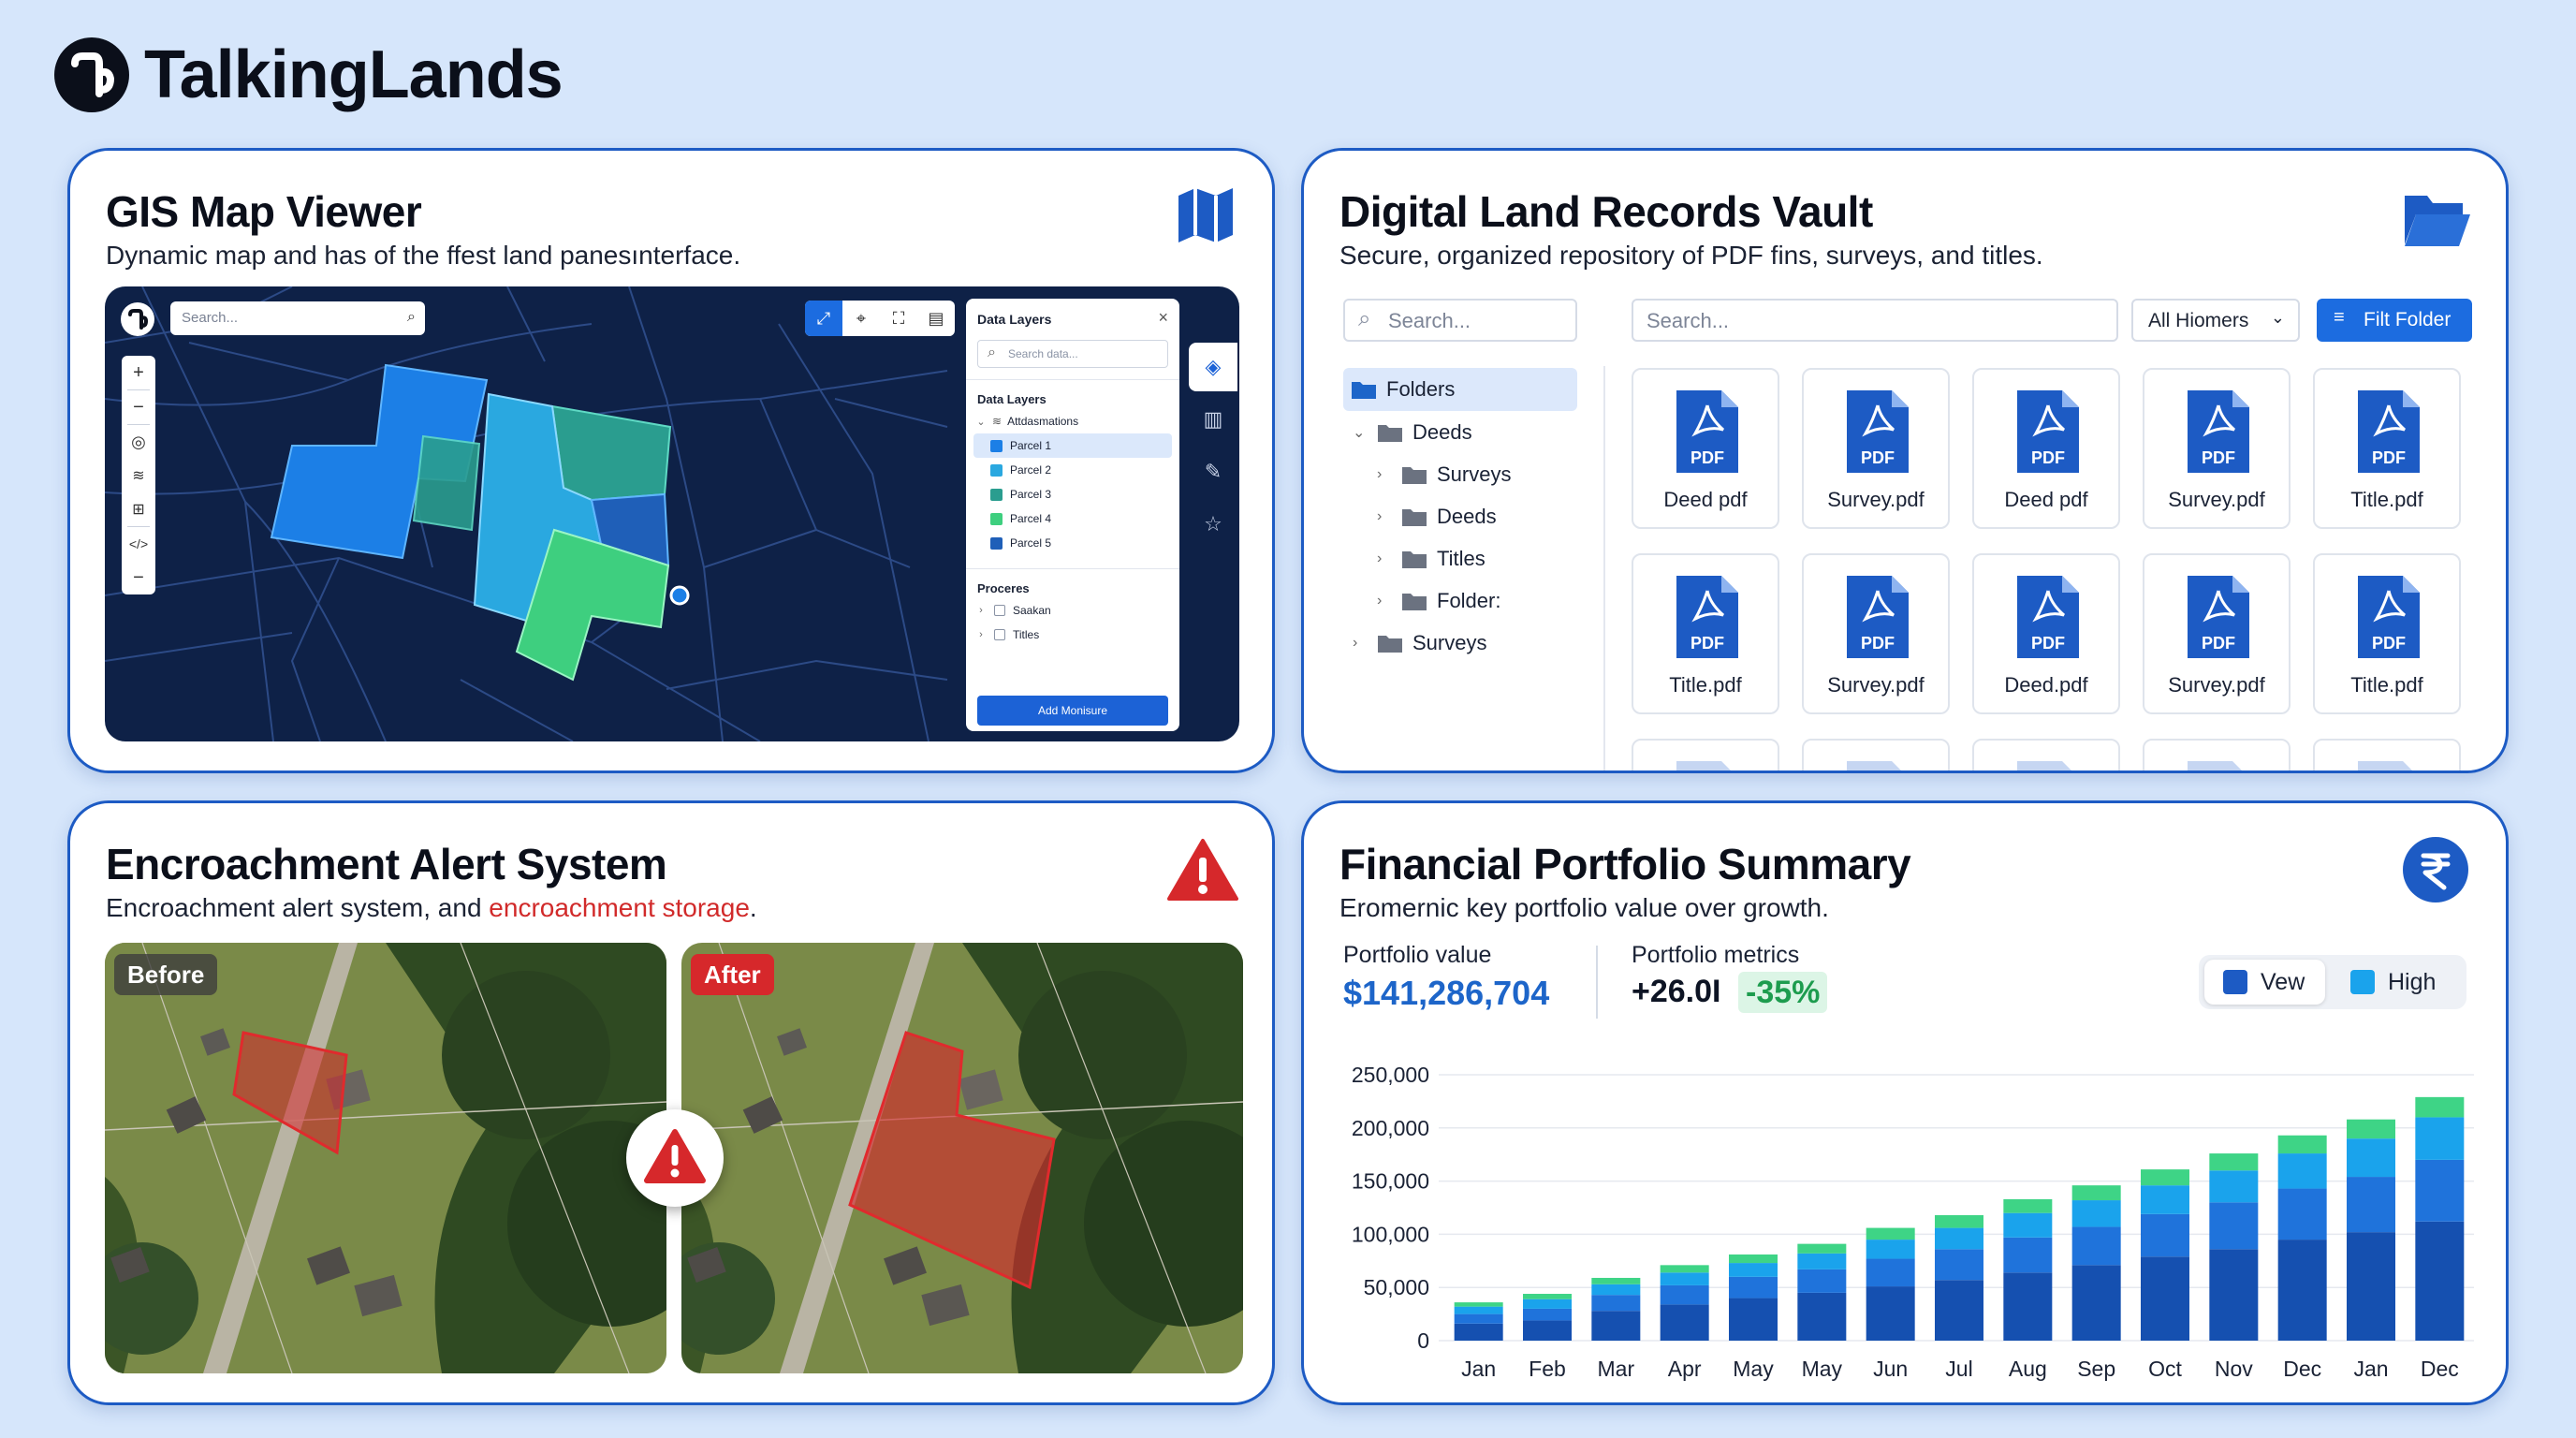 This screenshot has width=2576, height=1438. Describe the element at coordinates (138, 509) in the screenshot. I see `grid-icon: ⊞` at that location.